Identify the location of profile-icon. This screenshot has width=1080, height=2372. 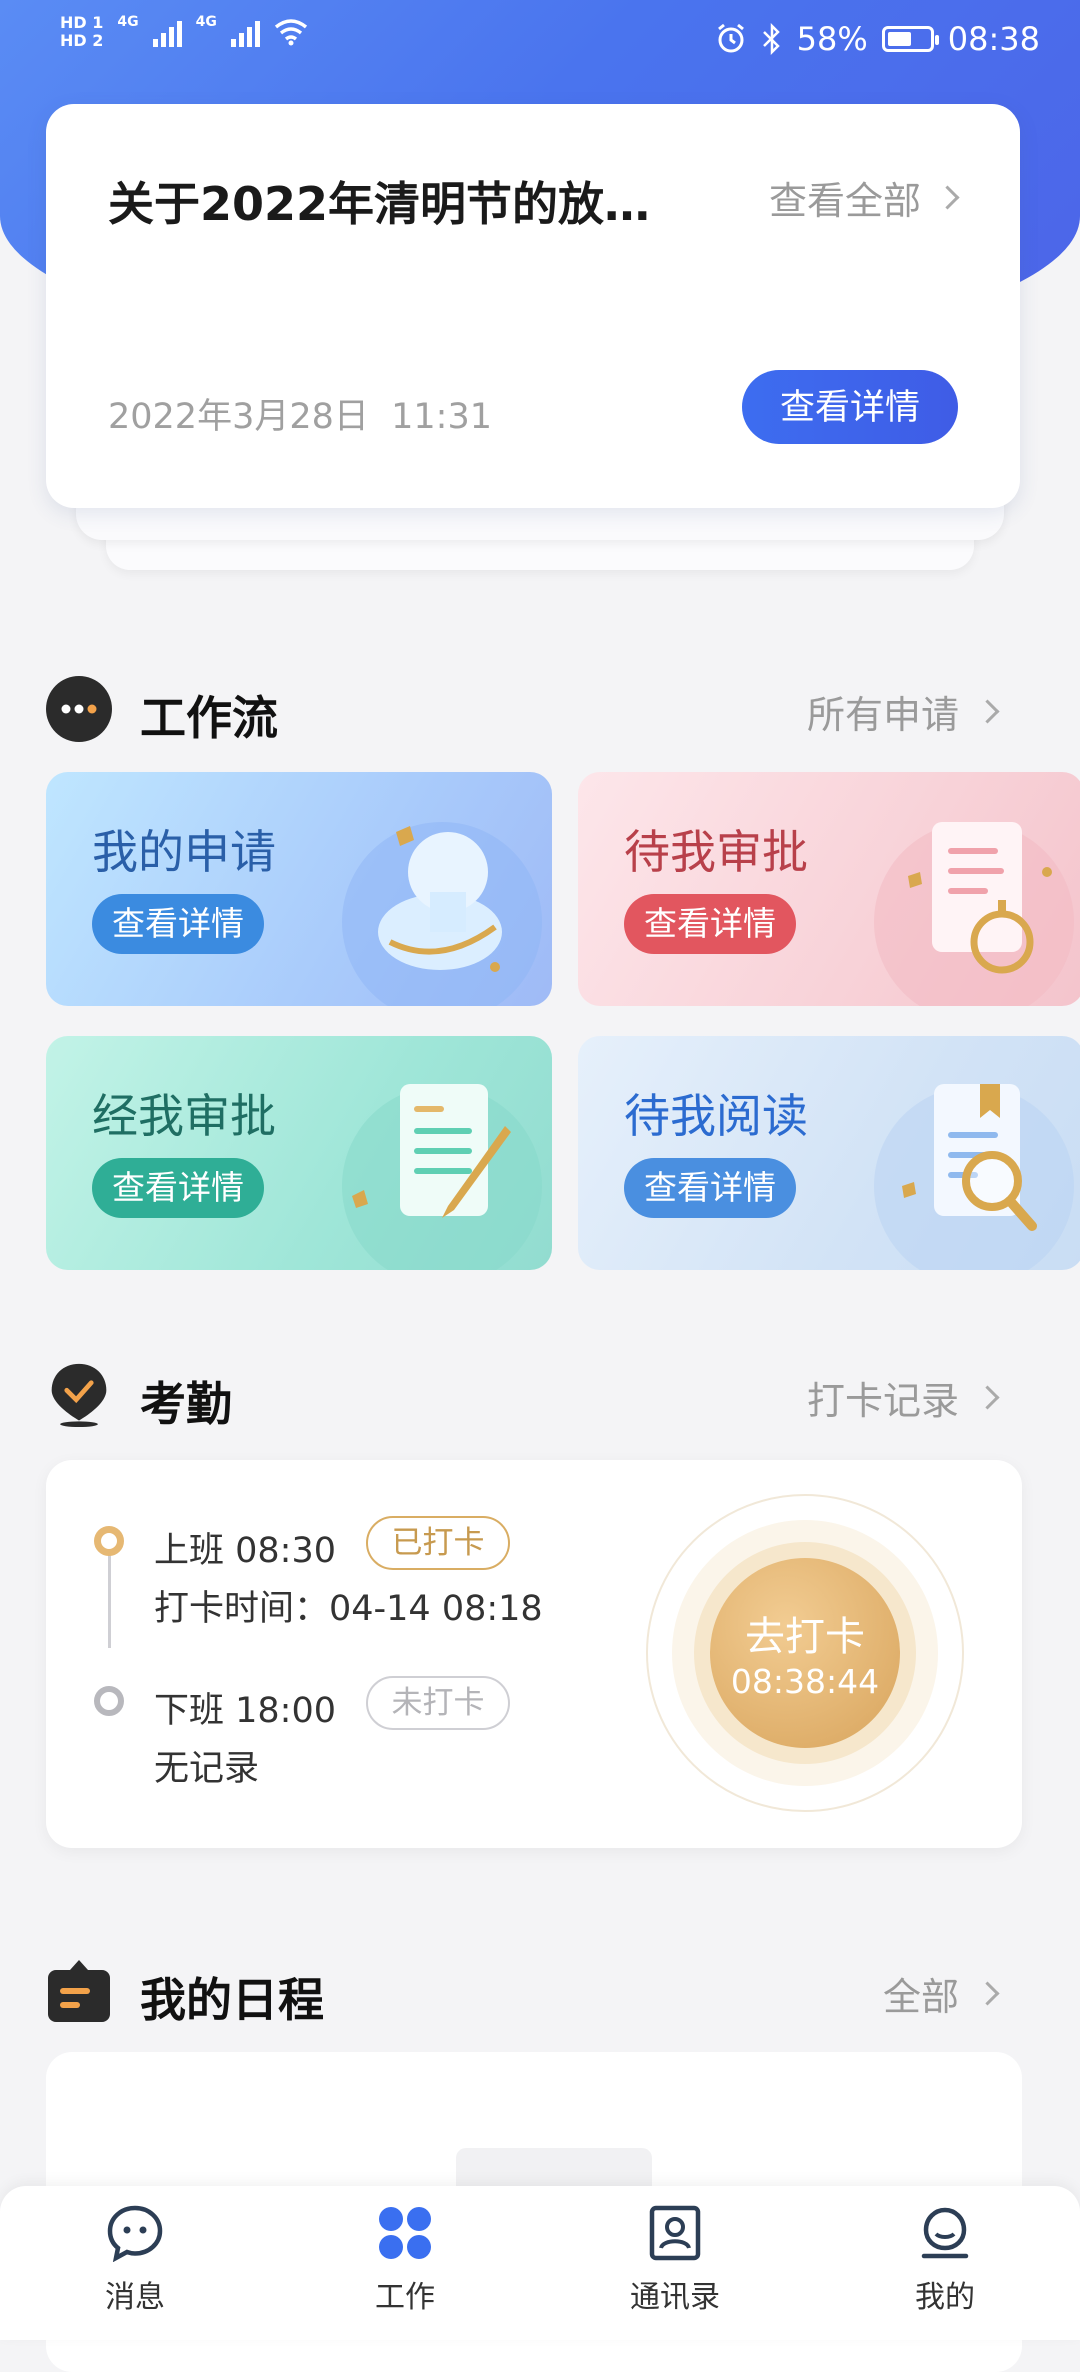
(945, 2233).